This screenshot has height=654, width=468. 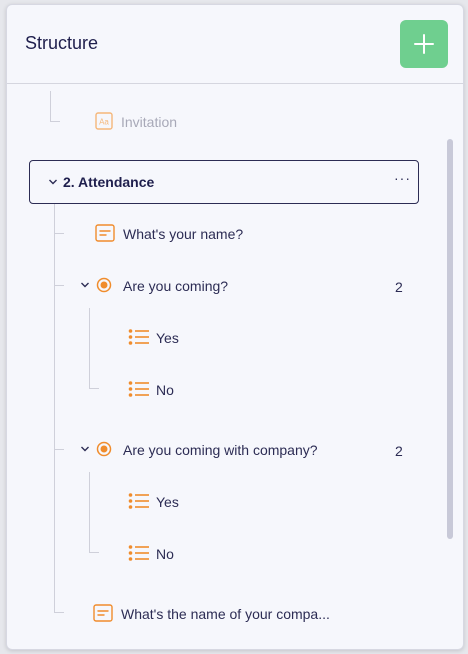 I want to click on tree-item-label: Are you coming?, so click(x=176, y=286).